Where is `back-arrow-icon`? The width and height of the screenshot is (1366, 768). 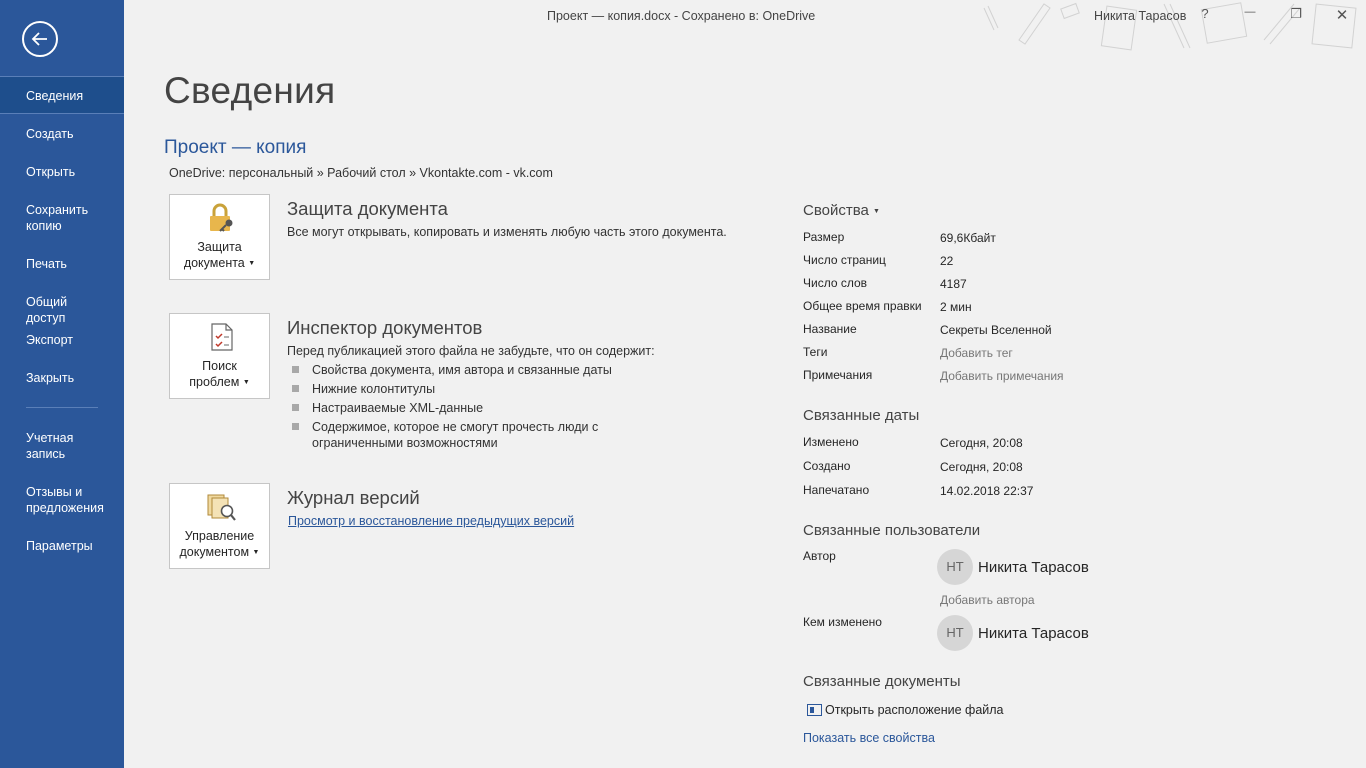 back-arrow-icon is located at coordinates (39, 39).